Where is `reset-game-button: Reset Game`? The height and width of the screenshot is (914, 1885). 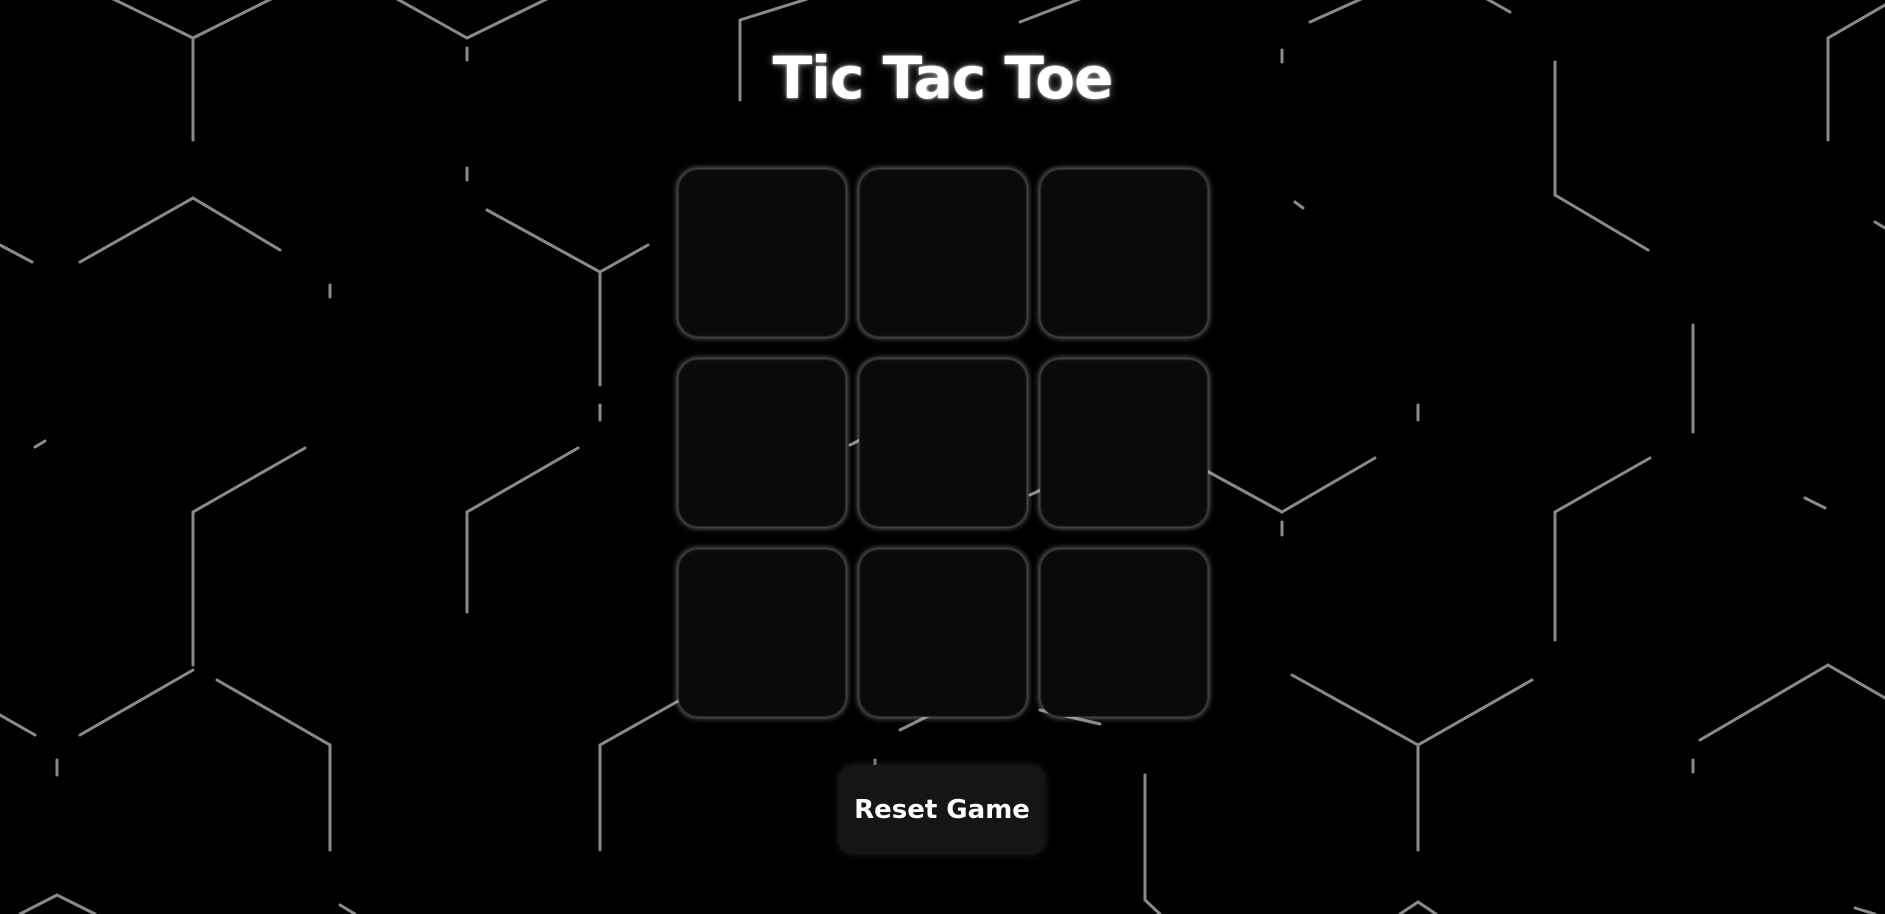 reset-game-button: Reset Game is located at coordinates (942, 809).